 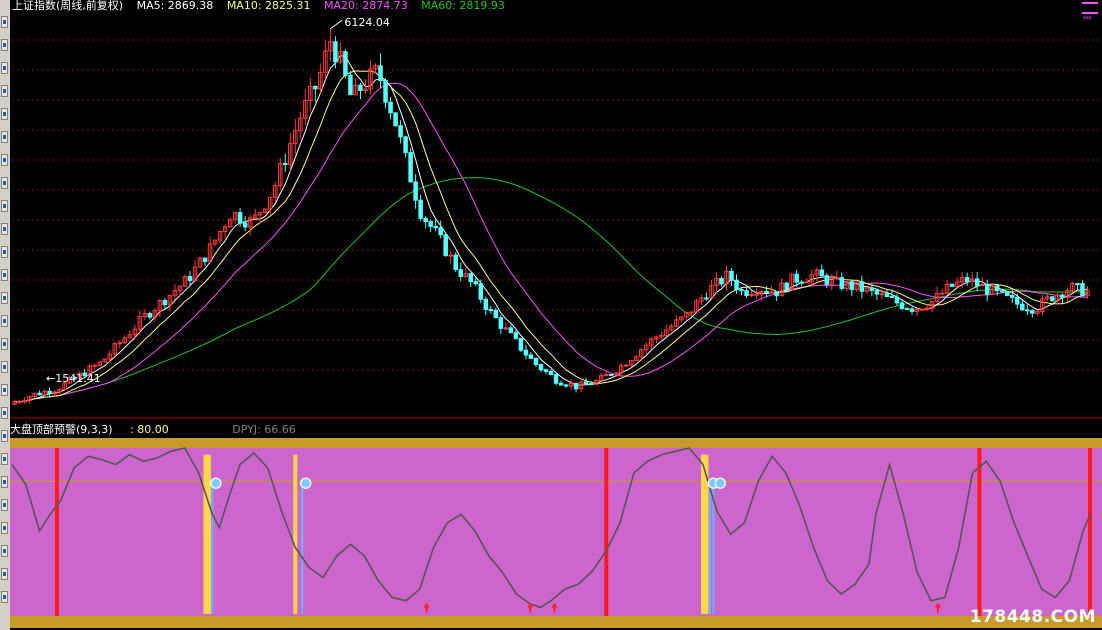 What do you see at coordinates (336, 24) in the screenshot?
I see `high-pointer` at bounding box center [336, 24].